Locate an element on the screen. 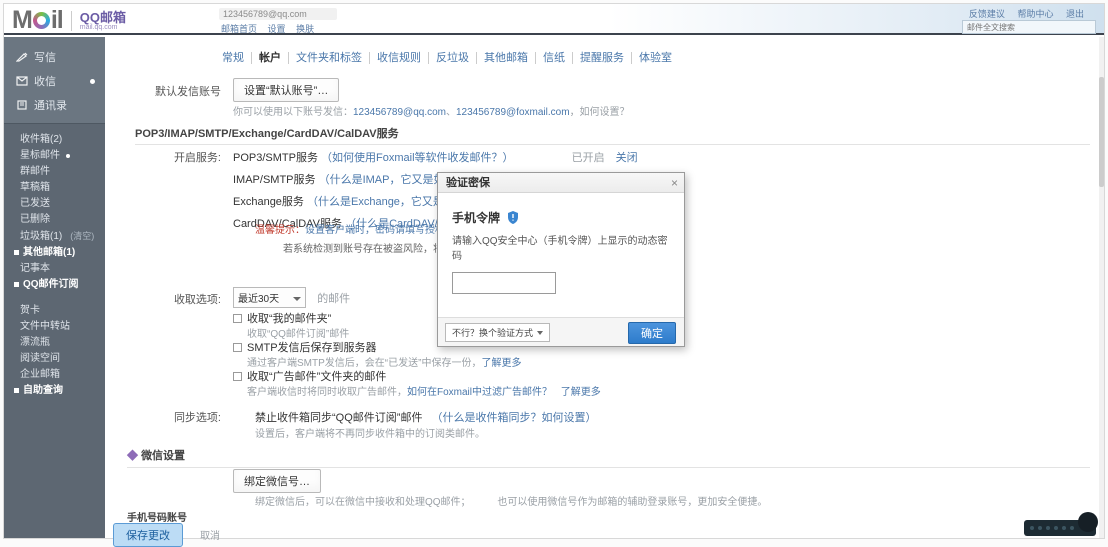  mail-logo: M il QQ邮箱 mail.qq.com is located at coordinates (69, 20).